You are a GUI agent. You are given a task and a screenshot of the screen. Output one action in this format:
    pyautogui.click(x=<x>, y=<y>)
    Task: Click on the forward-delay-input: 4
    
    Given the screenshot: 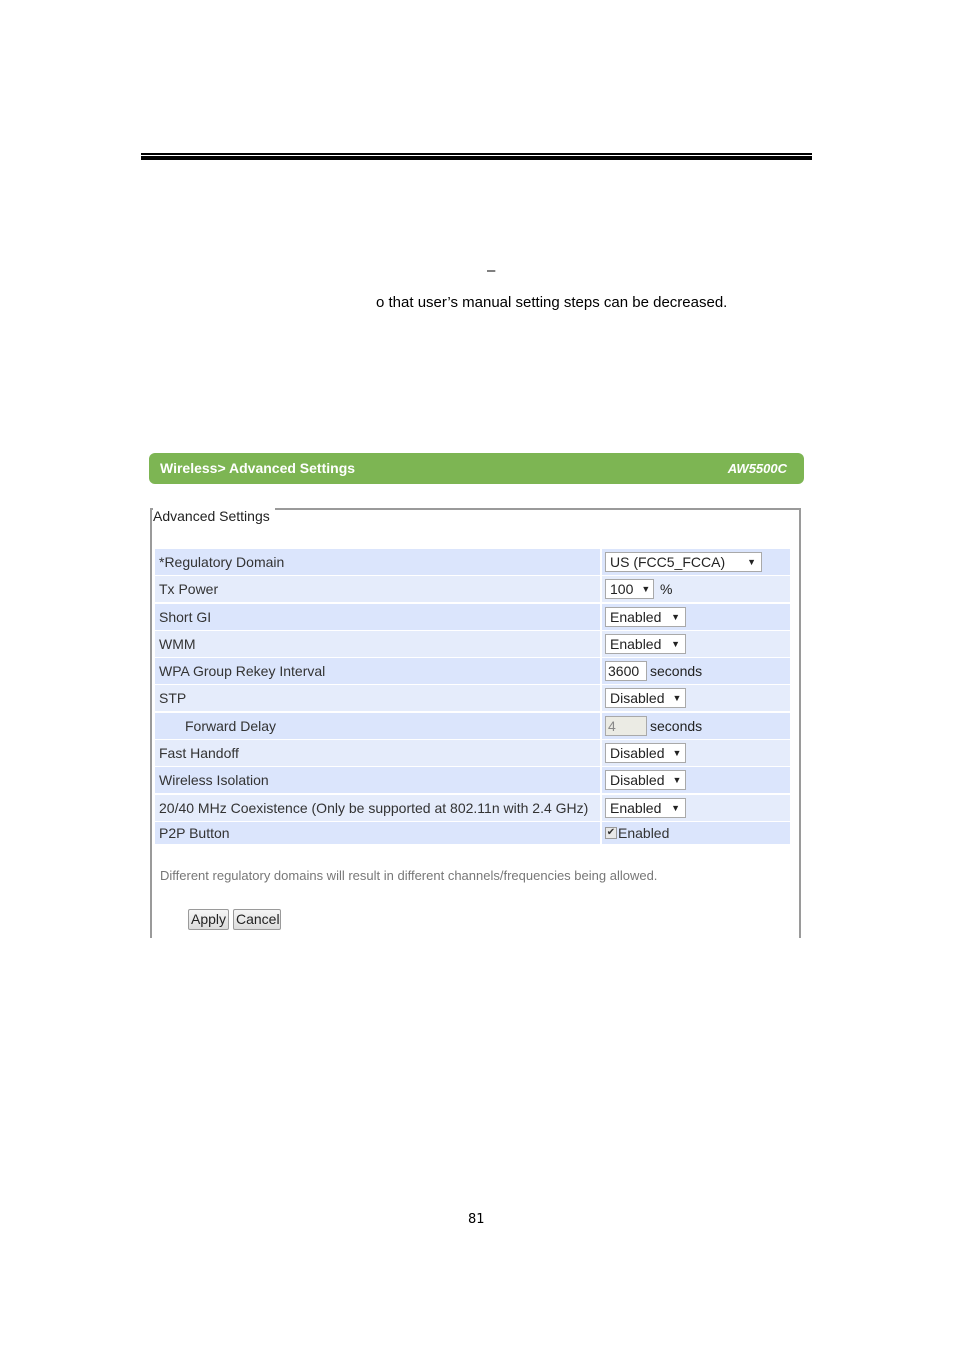 What is the action you would take?
    pyautogui.click(x=626, y=725)
    